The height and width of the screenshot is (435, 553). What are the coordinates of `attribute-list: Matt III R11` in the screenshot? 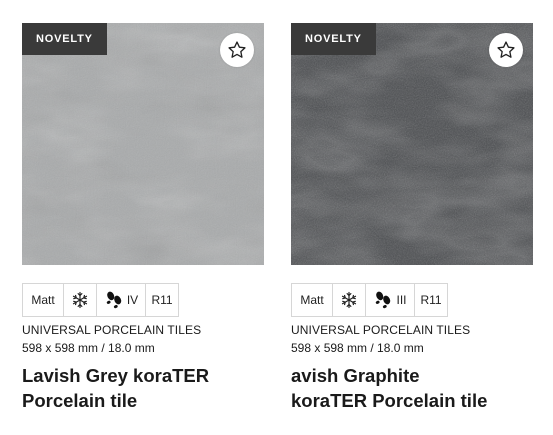 It's located at (412, 300).